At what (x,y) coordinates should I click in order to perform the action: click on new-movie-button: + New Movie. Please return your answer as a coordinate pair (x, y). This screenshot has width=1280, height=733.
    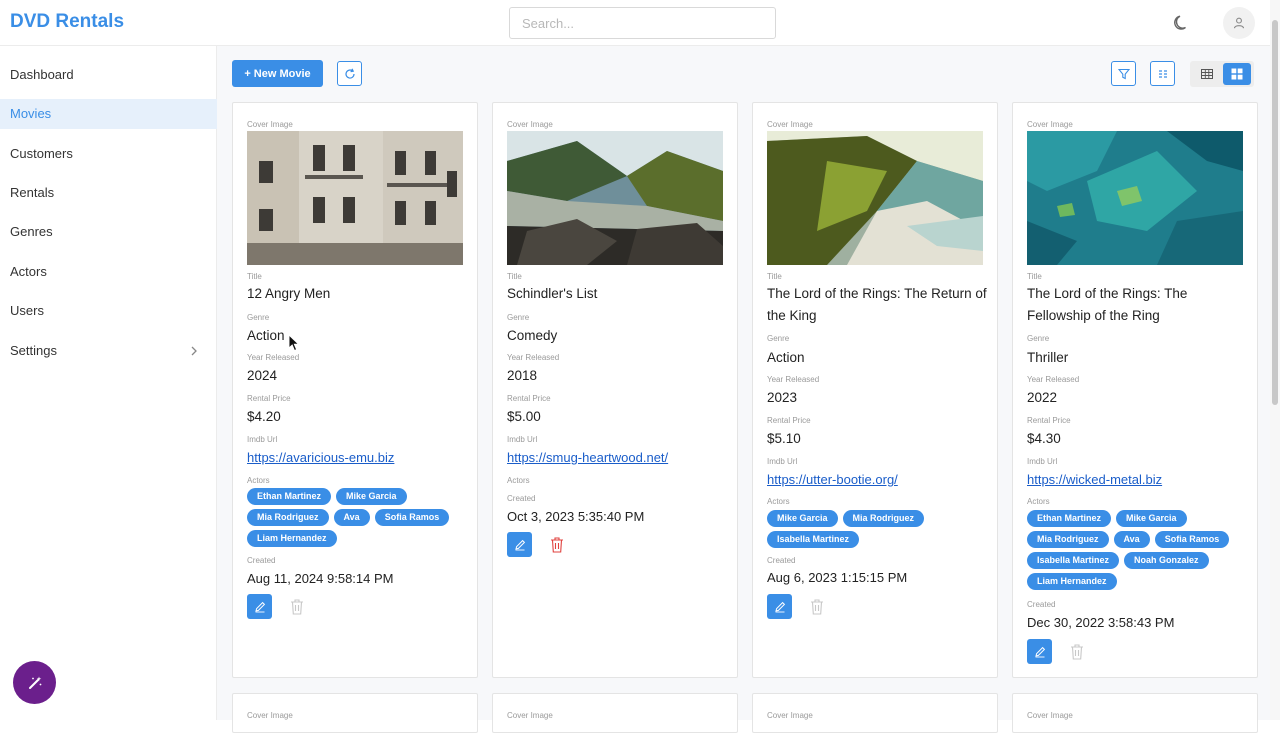
    Looking at the image, I should click on (277, 73).